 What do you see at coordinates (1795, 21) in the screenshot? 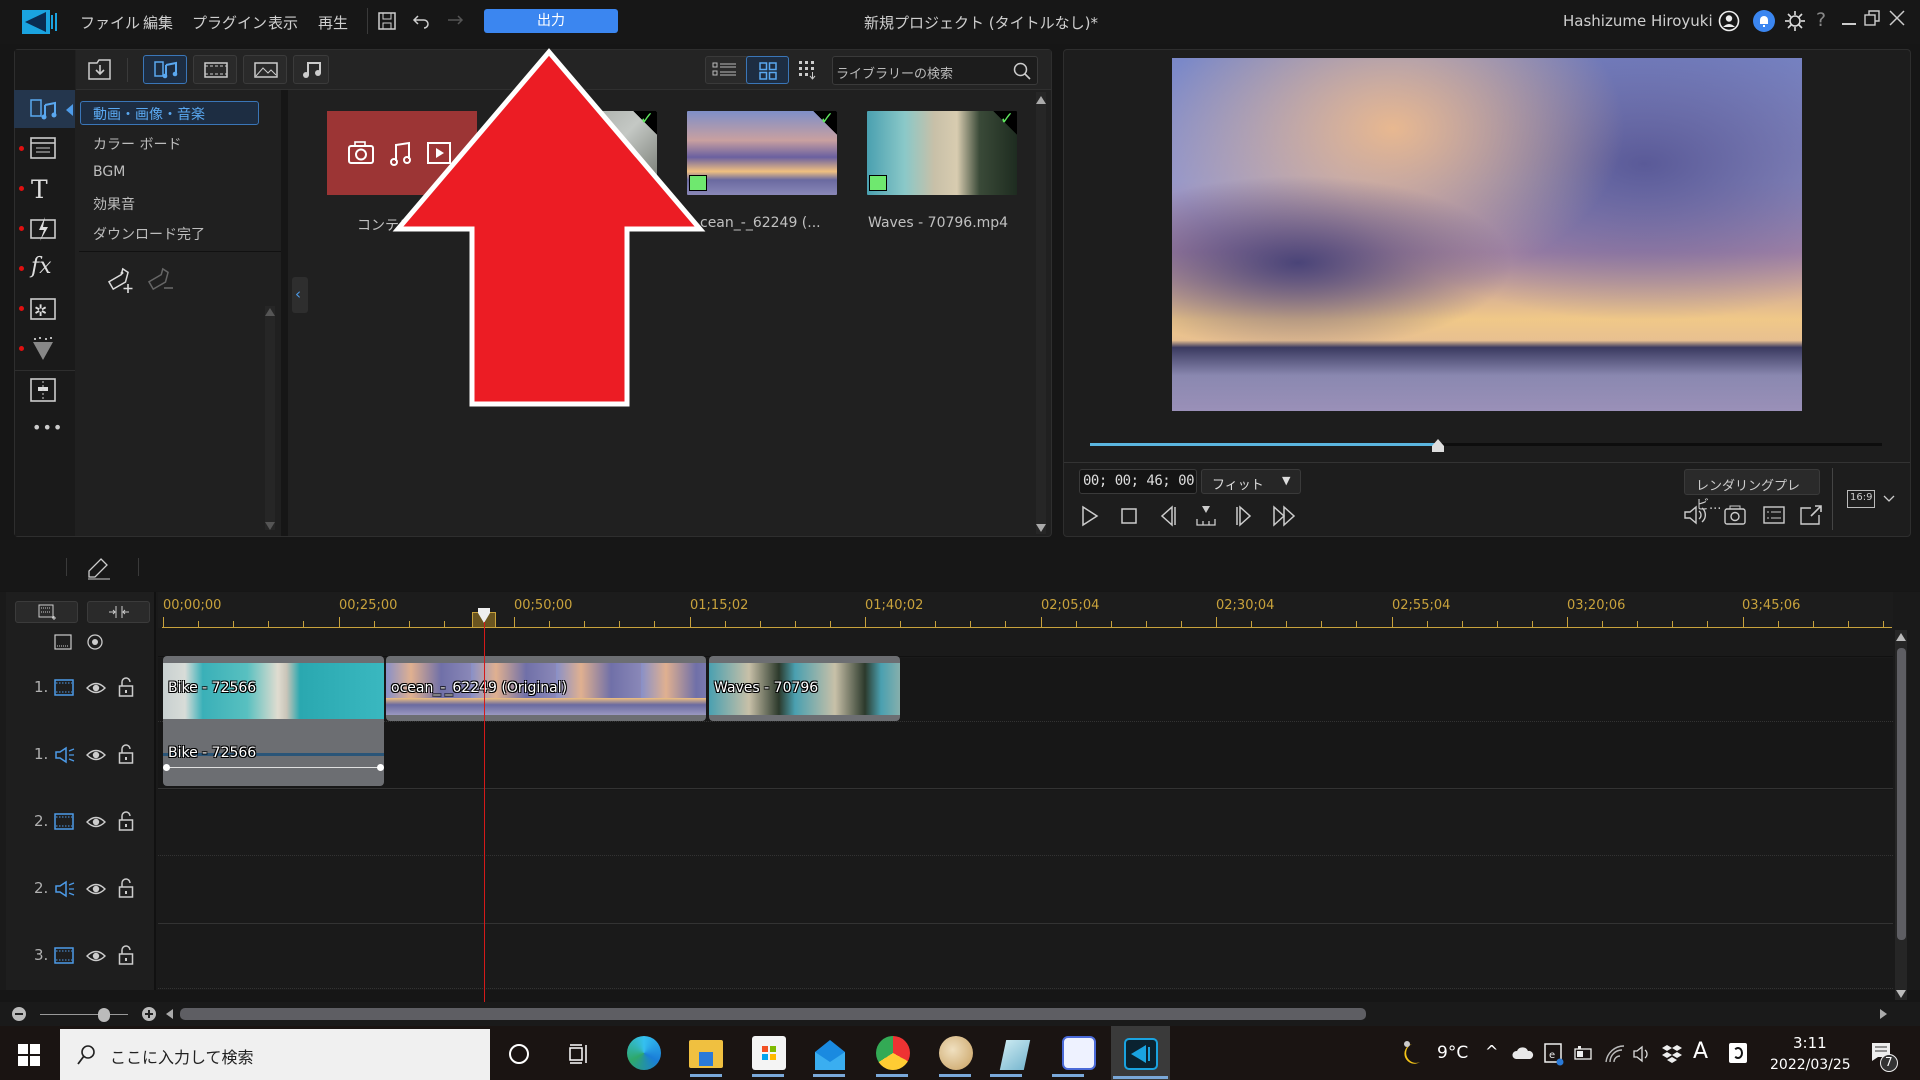
I see `settings-gear-icon` at bounding box center [1795, 21].